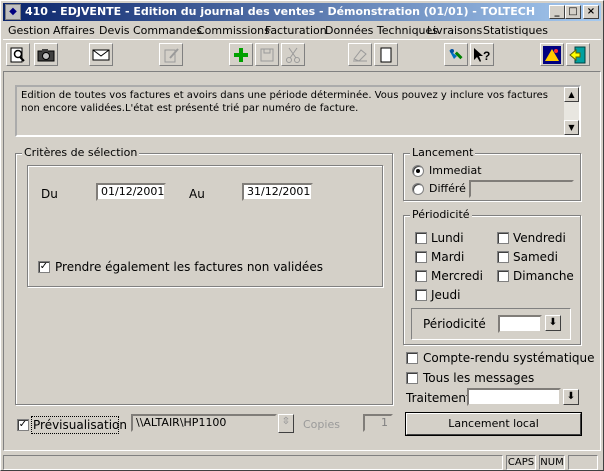  What do you see at coordinates (46, 54) in the screenshot?
I see `camera-icon` at bounding box center [46, 54].